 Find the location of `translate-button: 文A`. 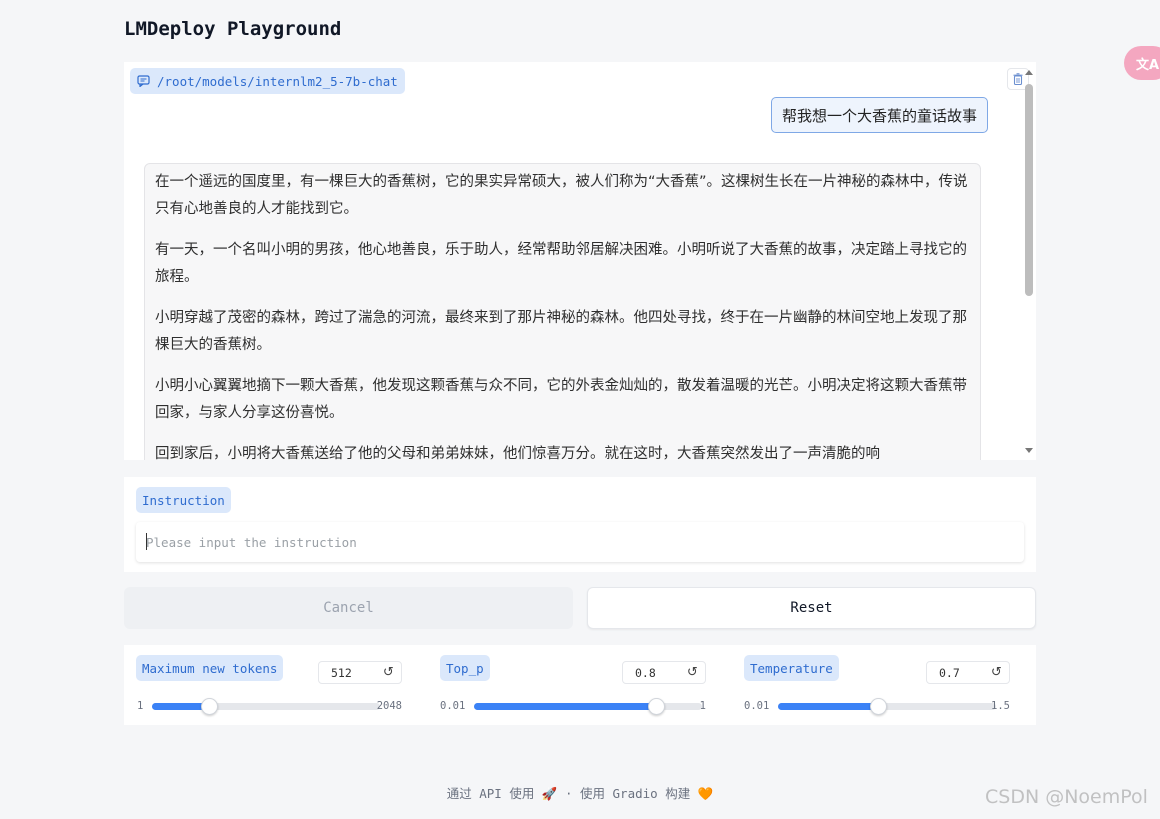

translate-button: 文A is located at coordinates (1142, 63).